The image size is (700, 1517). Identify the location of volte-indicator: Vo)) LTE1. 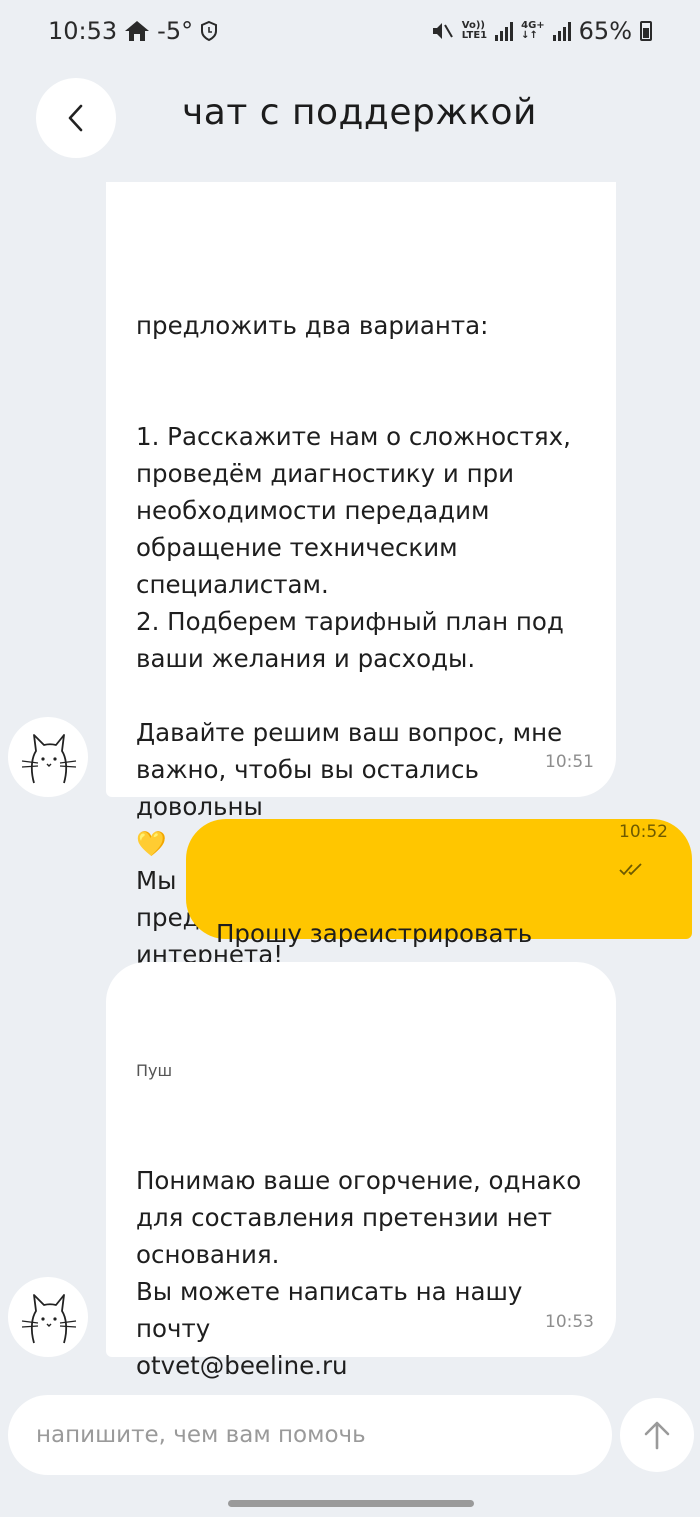
(474, 31).